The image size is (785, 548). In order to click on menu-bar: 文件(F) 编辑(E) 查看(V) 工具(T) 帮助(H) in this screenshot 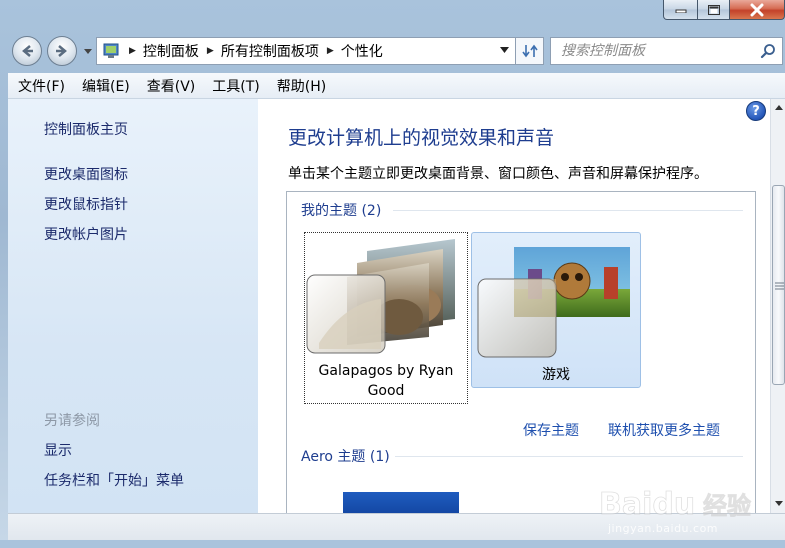, I will do `click(396, 86)`.